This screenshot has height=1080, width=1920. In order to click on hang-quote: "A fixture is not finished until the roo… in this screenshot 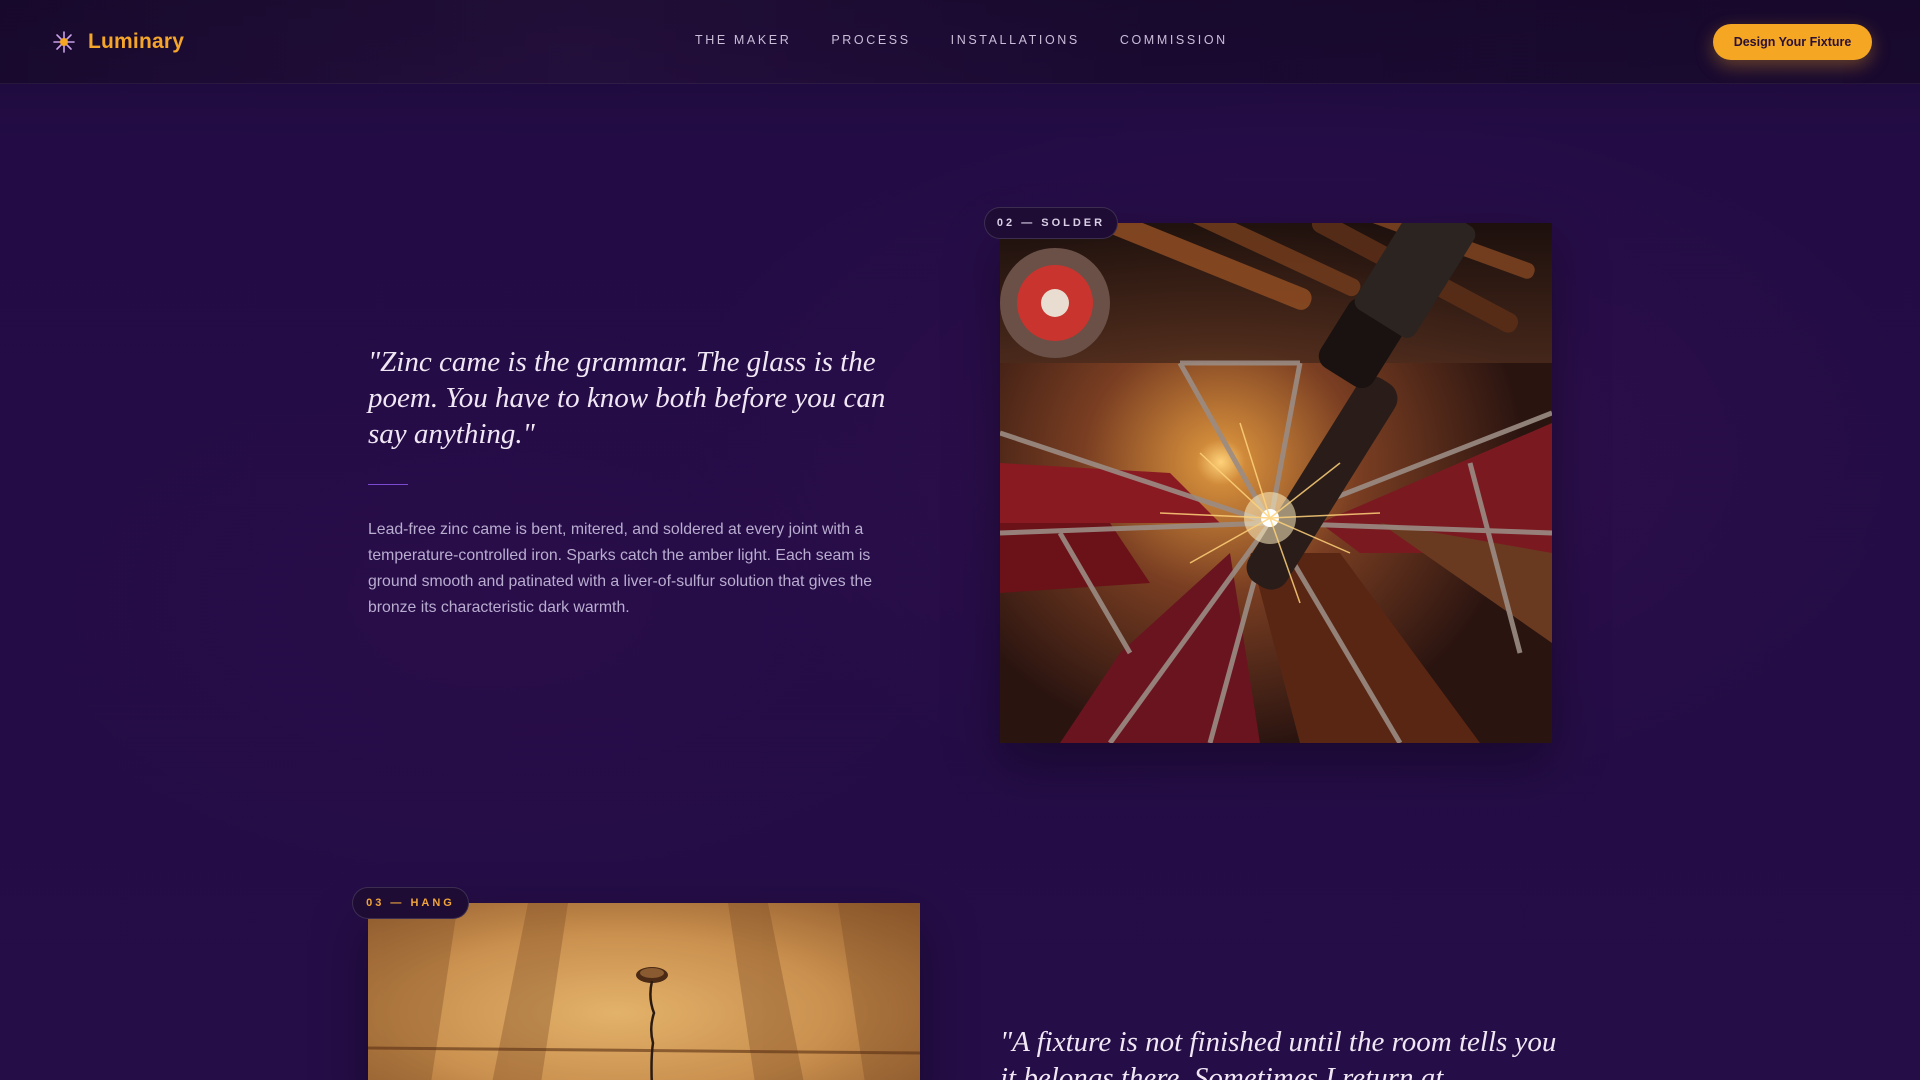, I will do `click(1278, 1053)`.